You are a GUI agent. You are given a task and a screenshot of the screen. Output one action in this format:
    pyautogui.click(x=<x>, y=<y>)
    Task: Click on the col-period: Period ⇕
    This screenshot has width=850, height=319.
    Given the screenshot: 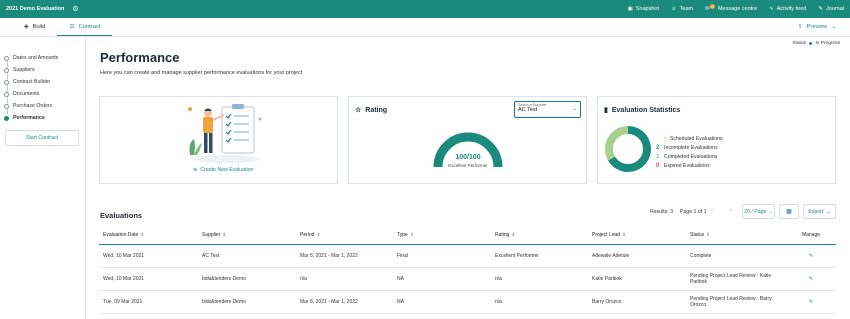 What is the action you would take?
    pyautogui.click(x=344, y=236)
    